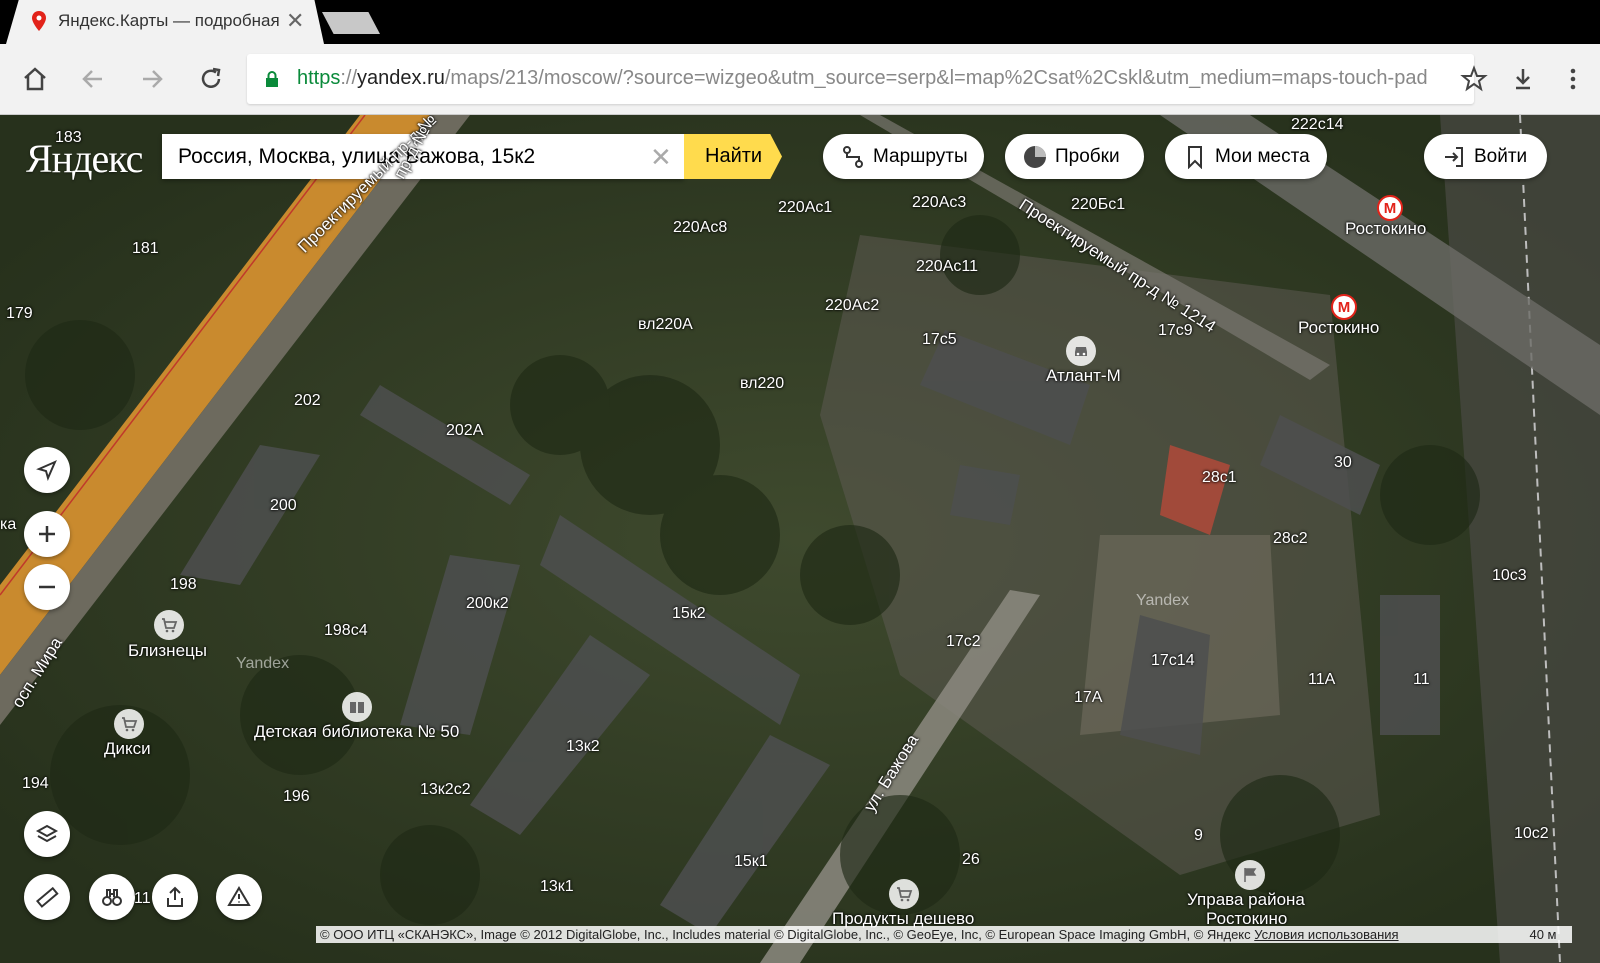  I want to click on building-label: 17с14, so click(1173, 660).